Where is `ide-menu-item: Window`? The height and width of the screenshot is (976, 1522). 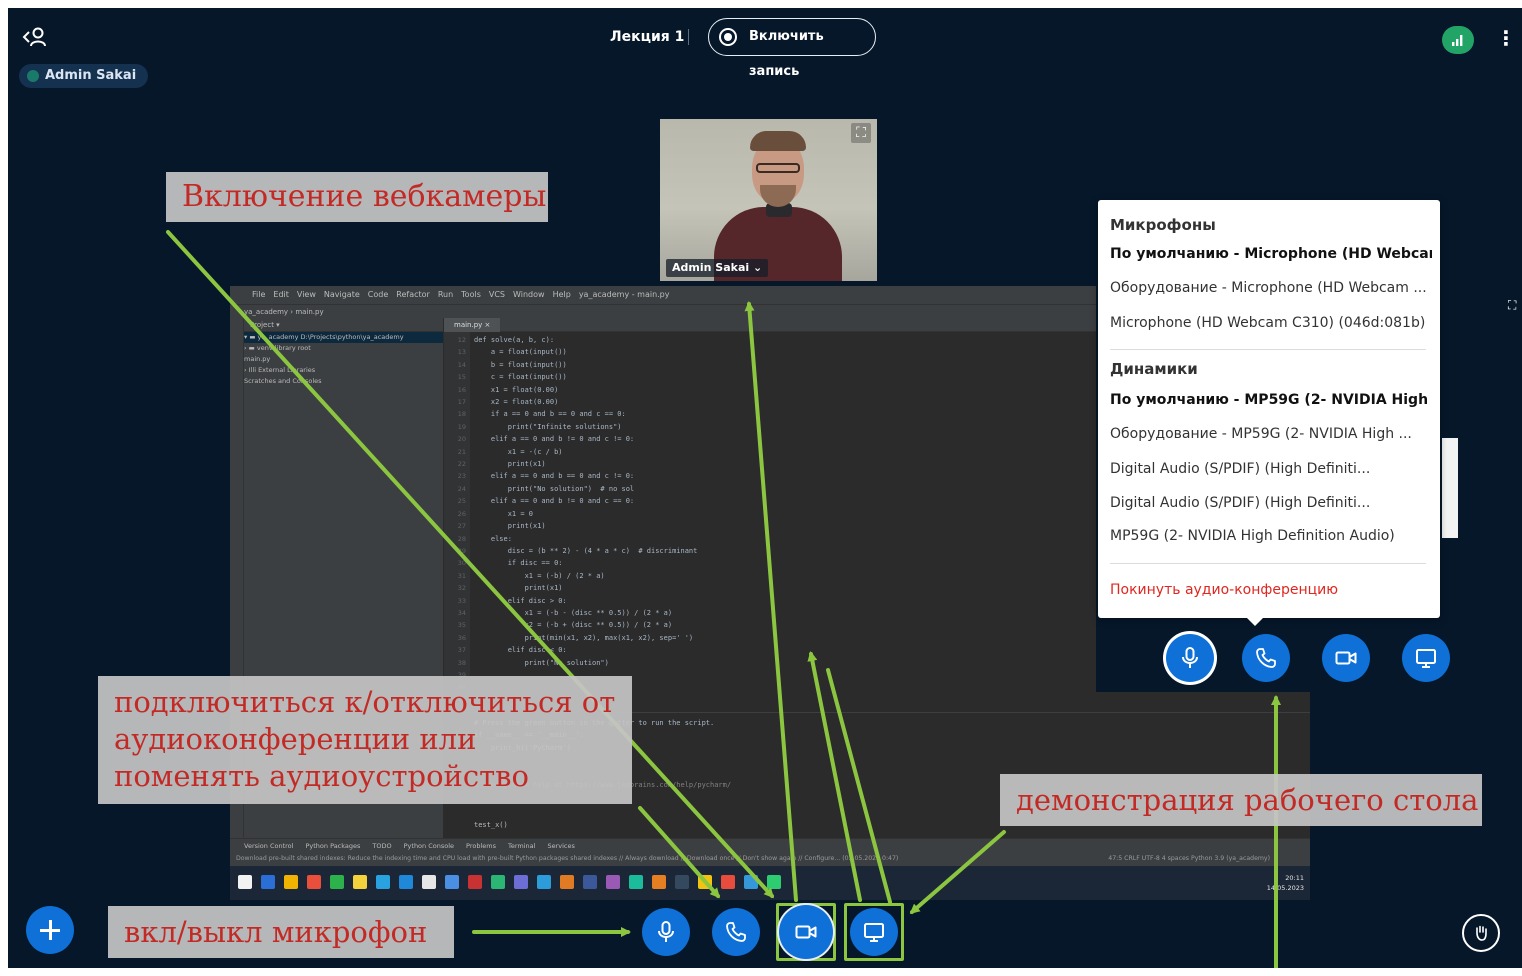
ide-menu-item: Window is located at coordinates (529, 294).